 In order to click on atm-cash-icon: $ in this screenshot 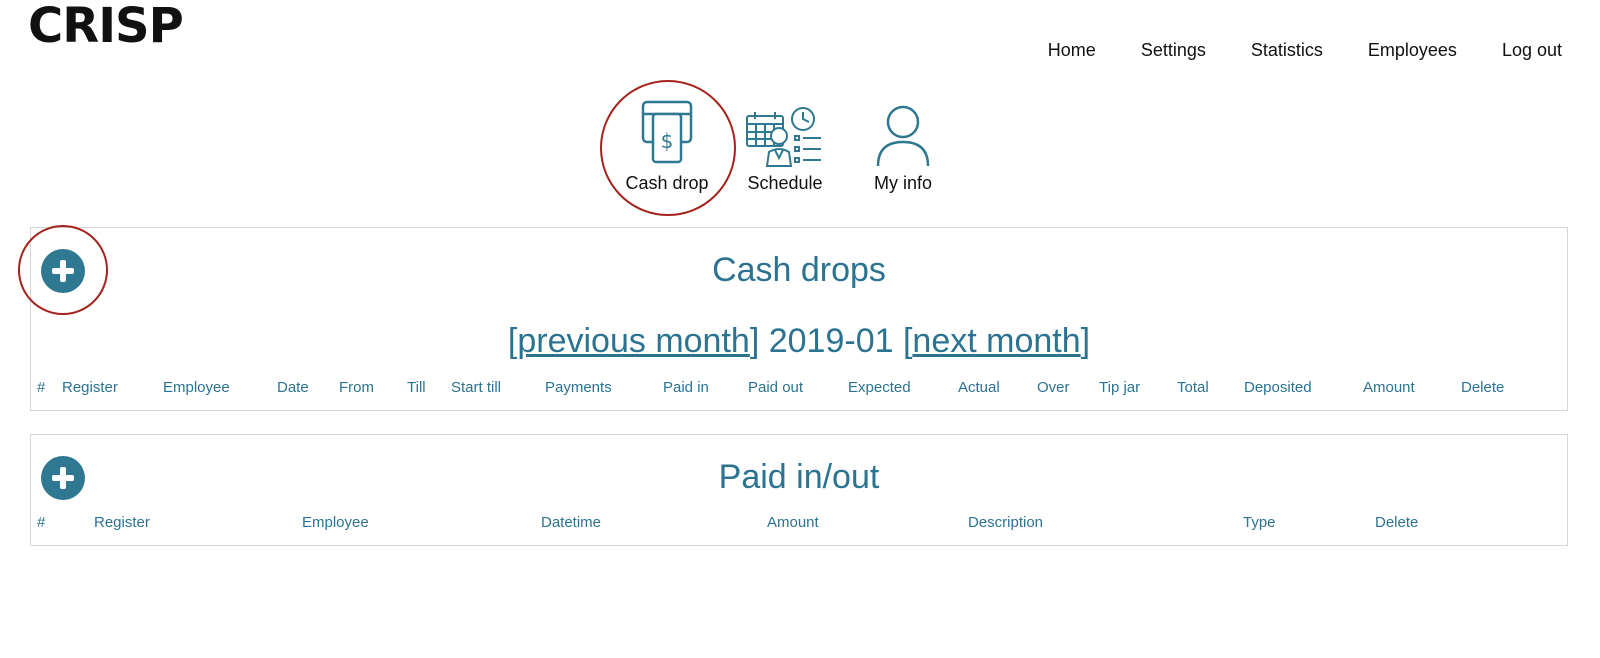, I will do `click(667, 132)`.